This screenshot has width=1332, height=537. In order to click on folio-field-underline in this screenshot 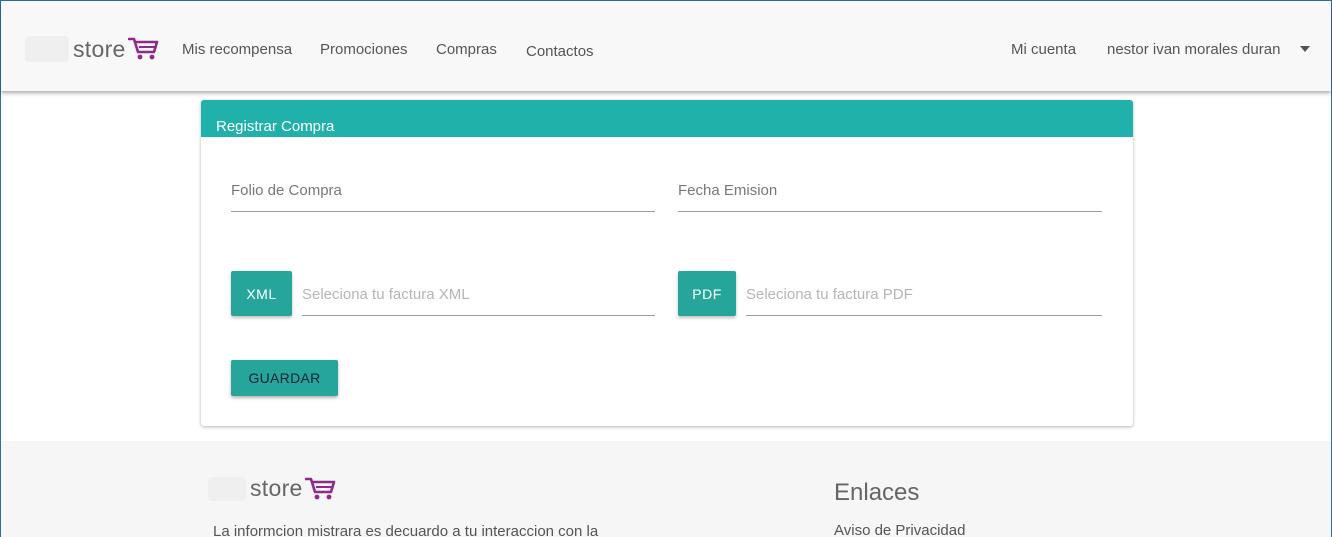, I will do `click(443, 211)`.